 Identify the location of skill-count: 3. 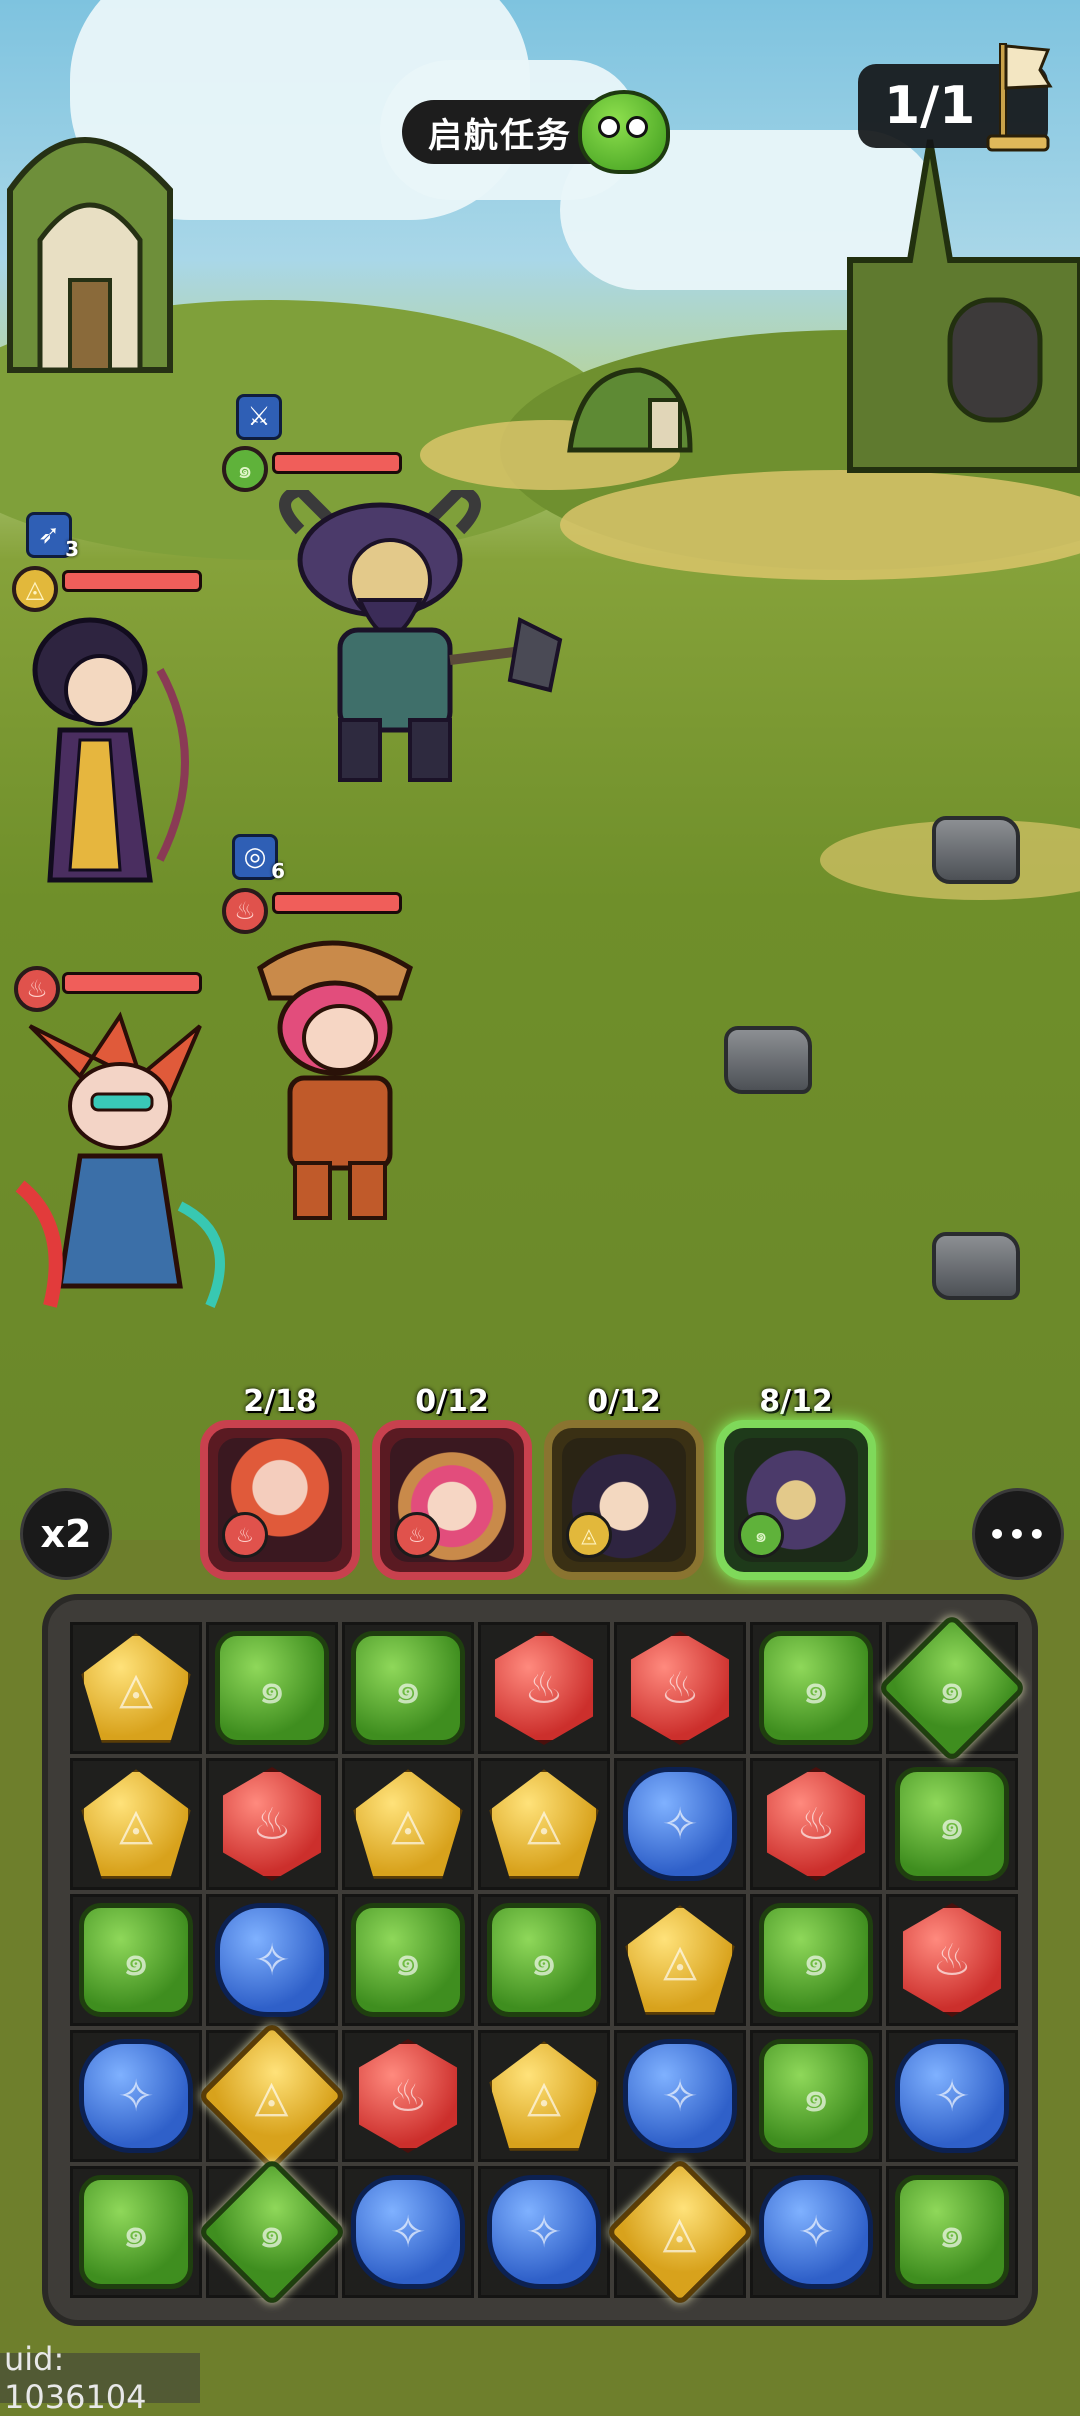
(72, 549).